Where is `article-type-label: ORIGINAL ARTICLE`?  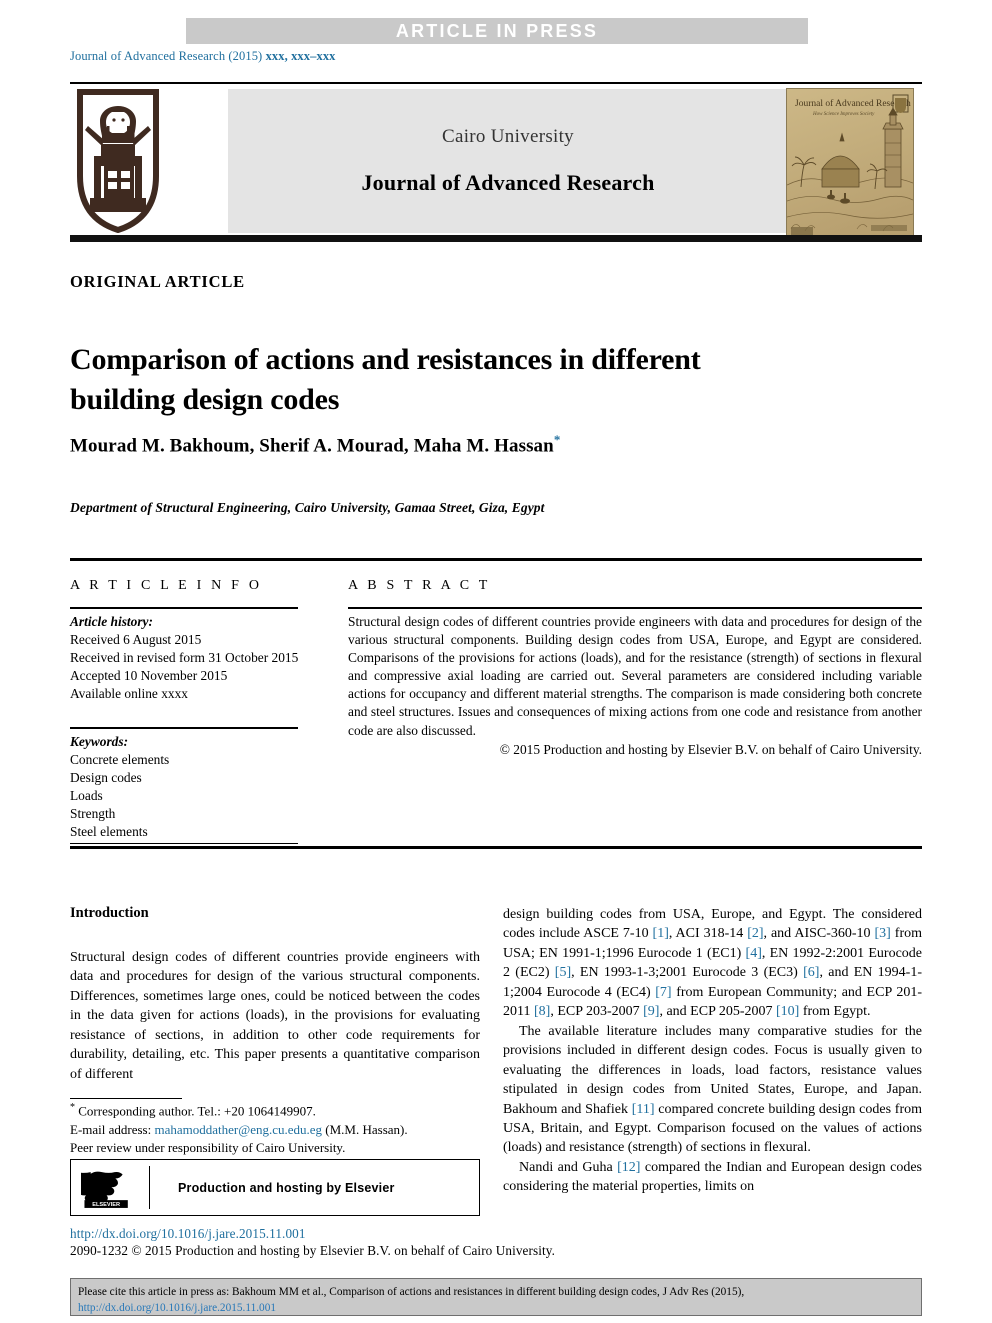
article-type-label: ORIGINAL ARTICLE is located at coordinates (157, 281).